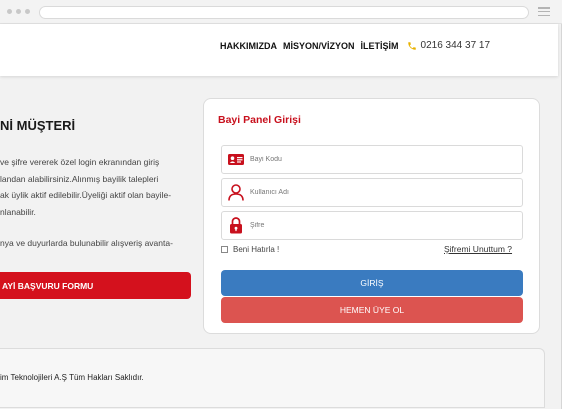 Image resolution: width=570 pixels, height=409 pixels. What do you see at coordinates (18, 211) in the screenshot?
I see `description-line: nlanabilir.` at bounding box center [18, 211].